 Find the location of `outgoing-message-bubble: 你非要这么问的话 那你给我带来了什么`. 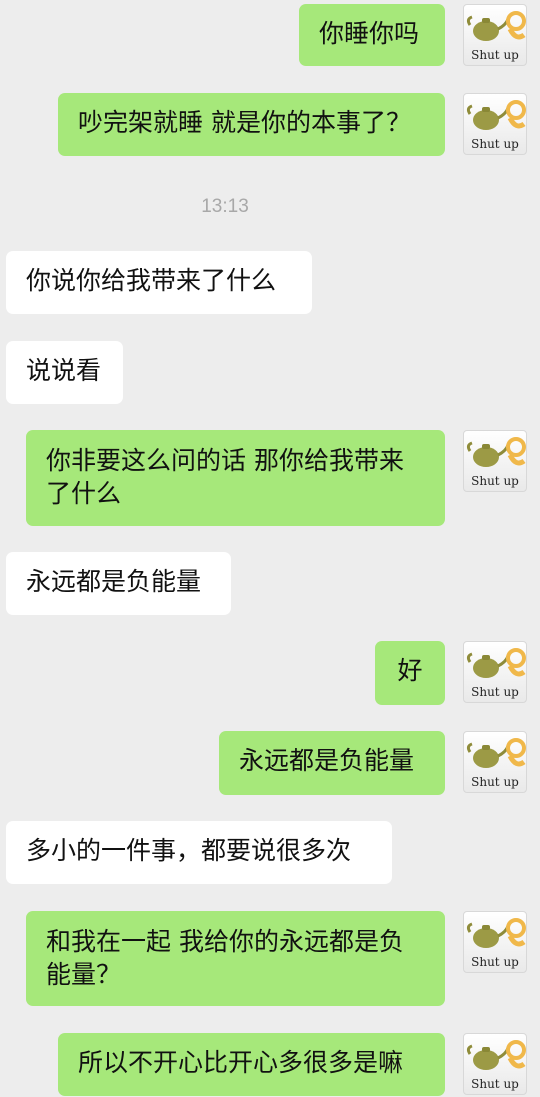

outgoing-message-bubble: 你非要这么问的话 那你给我带来了什么 is located at coordinates (235, 478).